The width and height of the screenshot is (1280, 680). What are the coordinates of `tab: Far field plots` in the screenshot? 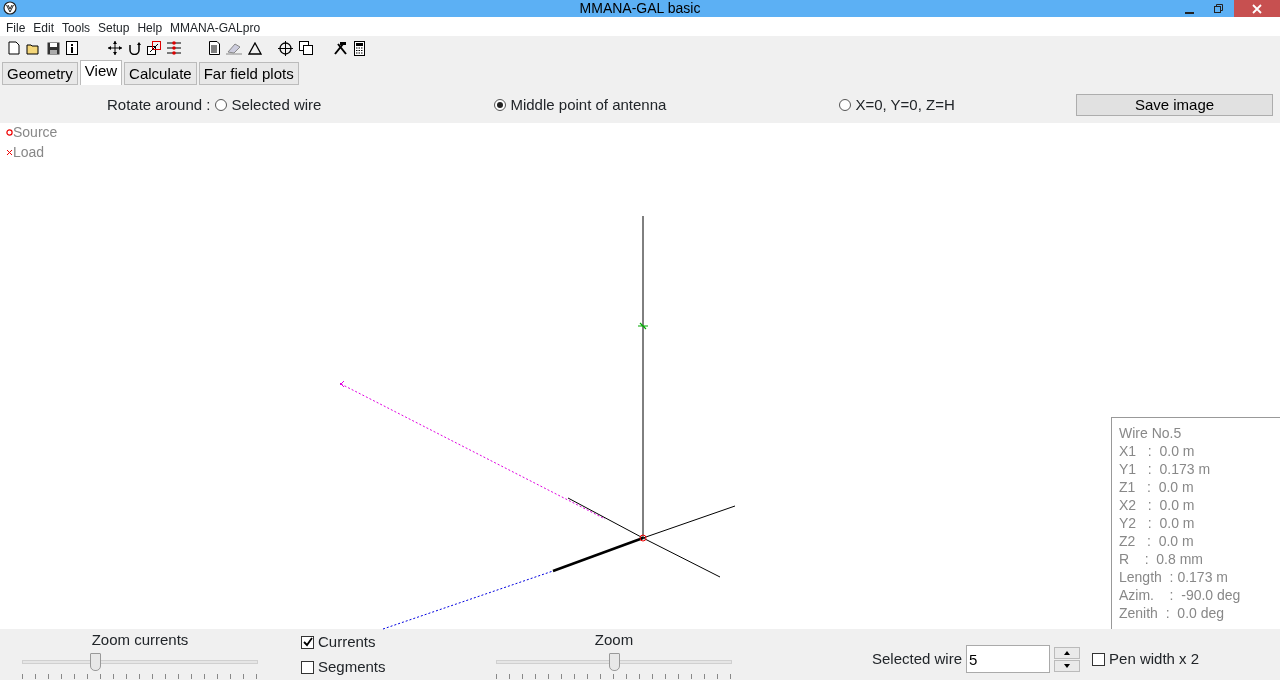 It's located at (248, 73).